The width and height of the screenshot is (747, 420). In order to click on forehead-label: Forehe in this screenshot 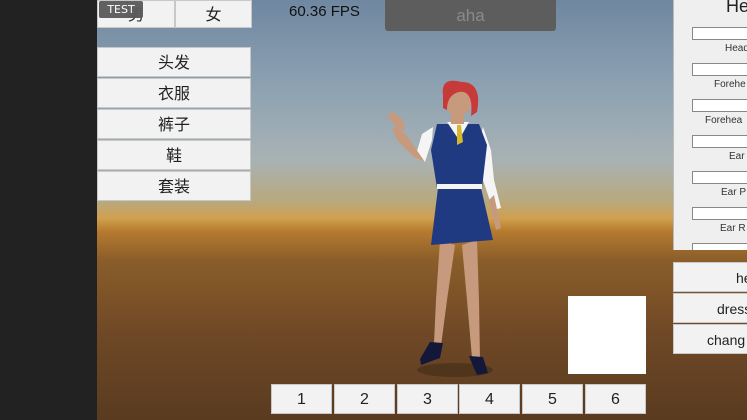, I will do `click(730, 84)`.